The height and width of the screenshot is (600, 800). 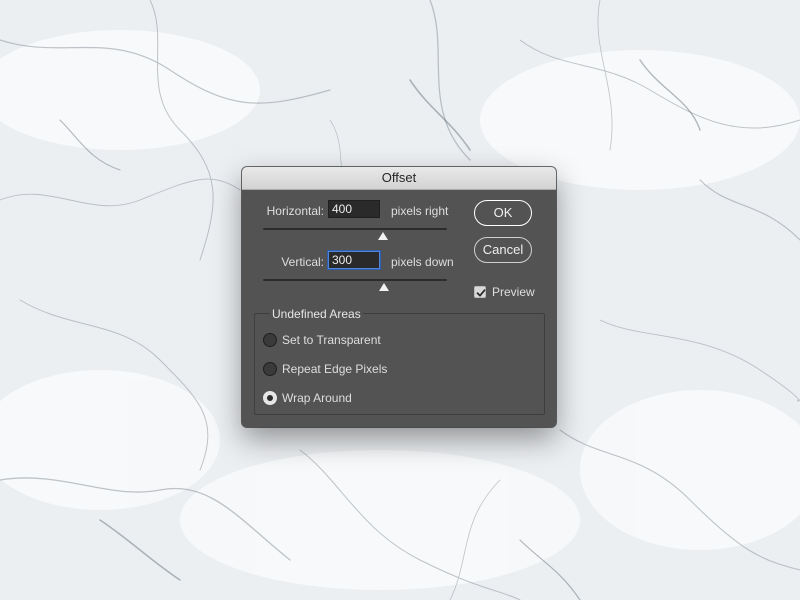 I want to click on dialog-title: Offset, so click(x=399, y=178).